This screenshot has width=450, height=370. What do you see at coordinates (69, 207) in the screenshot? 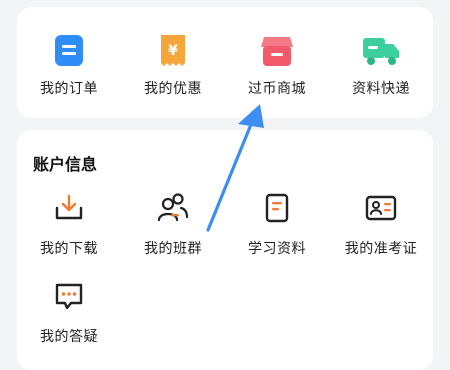
I see `download-tray-icon` at bounding box center [69, 207].